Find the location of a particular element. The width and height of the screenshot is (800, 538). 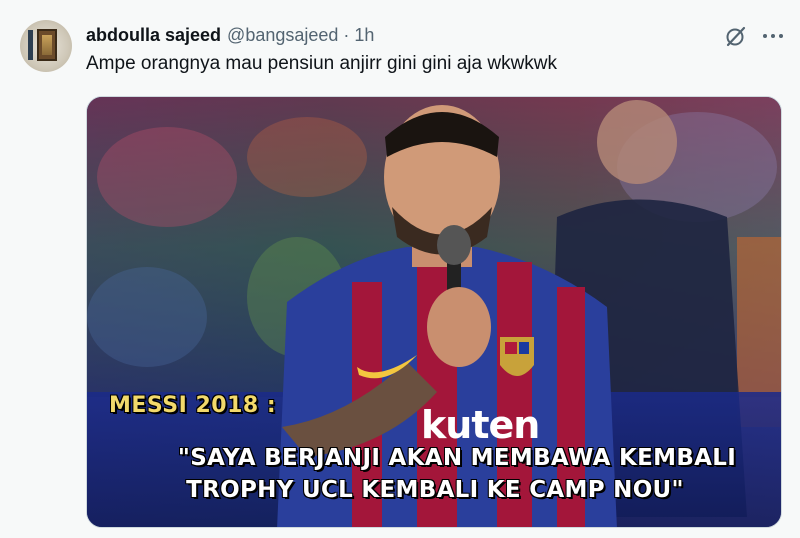

avatar-strip is located at coordinates (30, 45).